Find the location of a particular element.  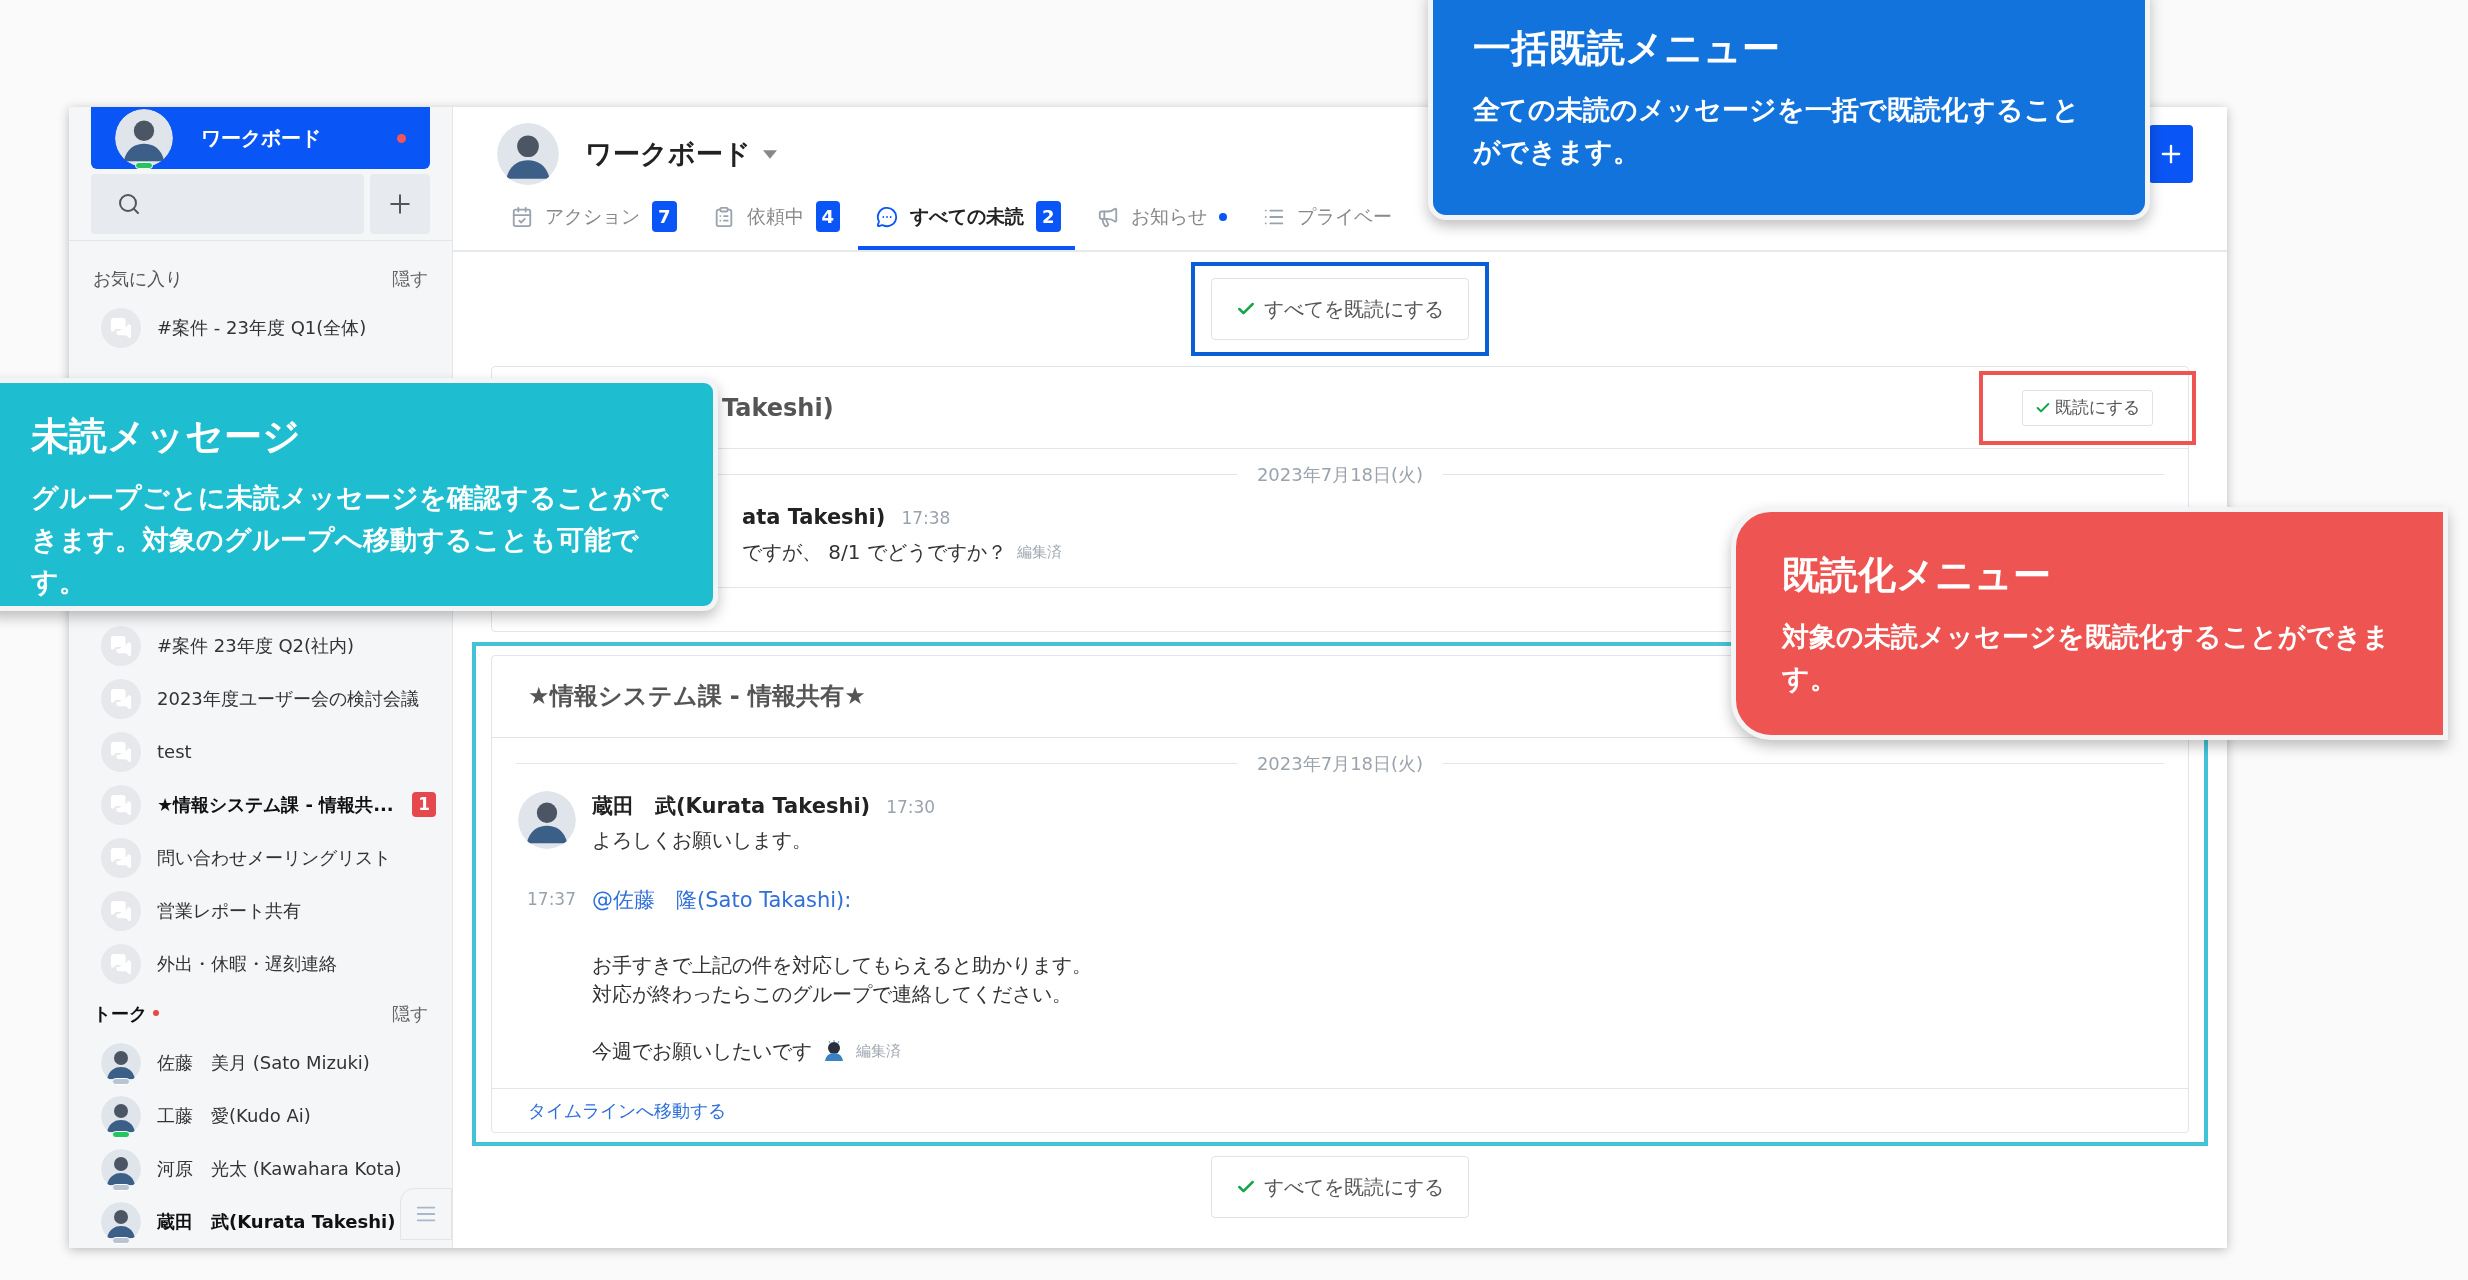

sidebar-item: ★情報システム課 - 情報共... 1 is located at coordinates (260, 804).